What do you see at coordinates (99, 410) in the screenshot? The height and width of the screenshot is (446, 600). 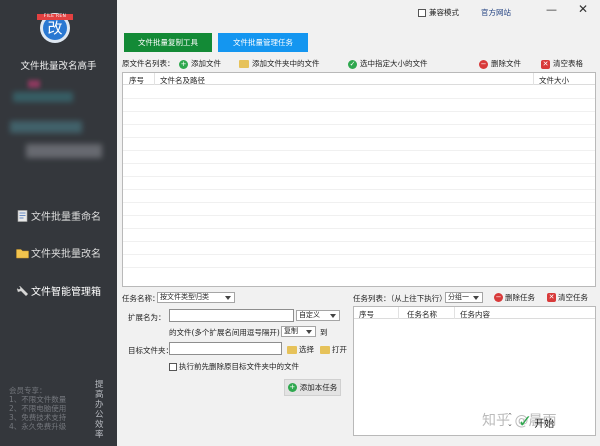 I see `slogan-vertical-text: 提高办公效率` at bounding box center [99, 410].